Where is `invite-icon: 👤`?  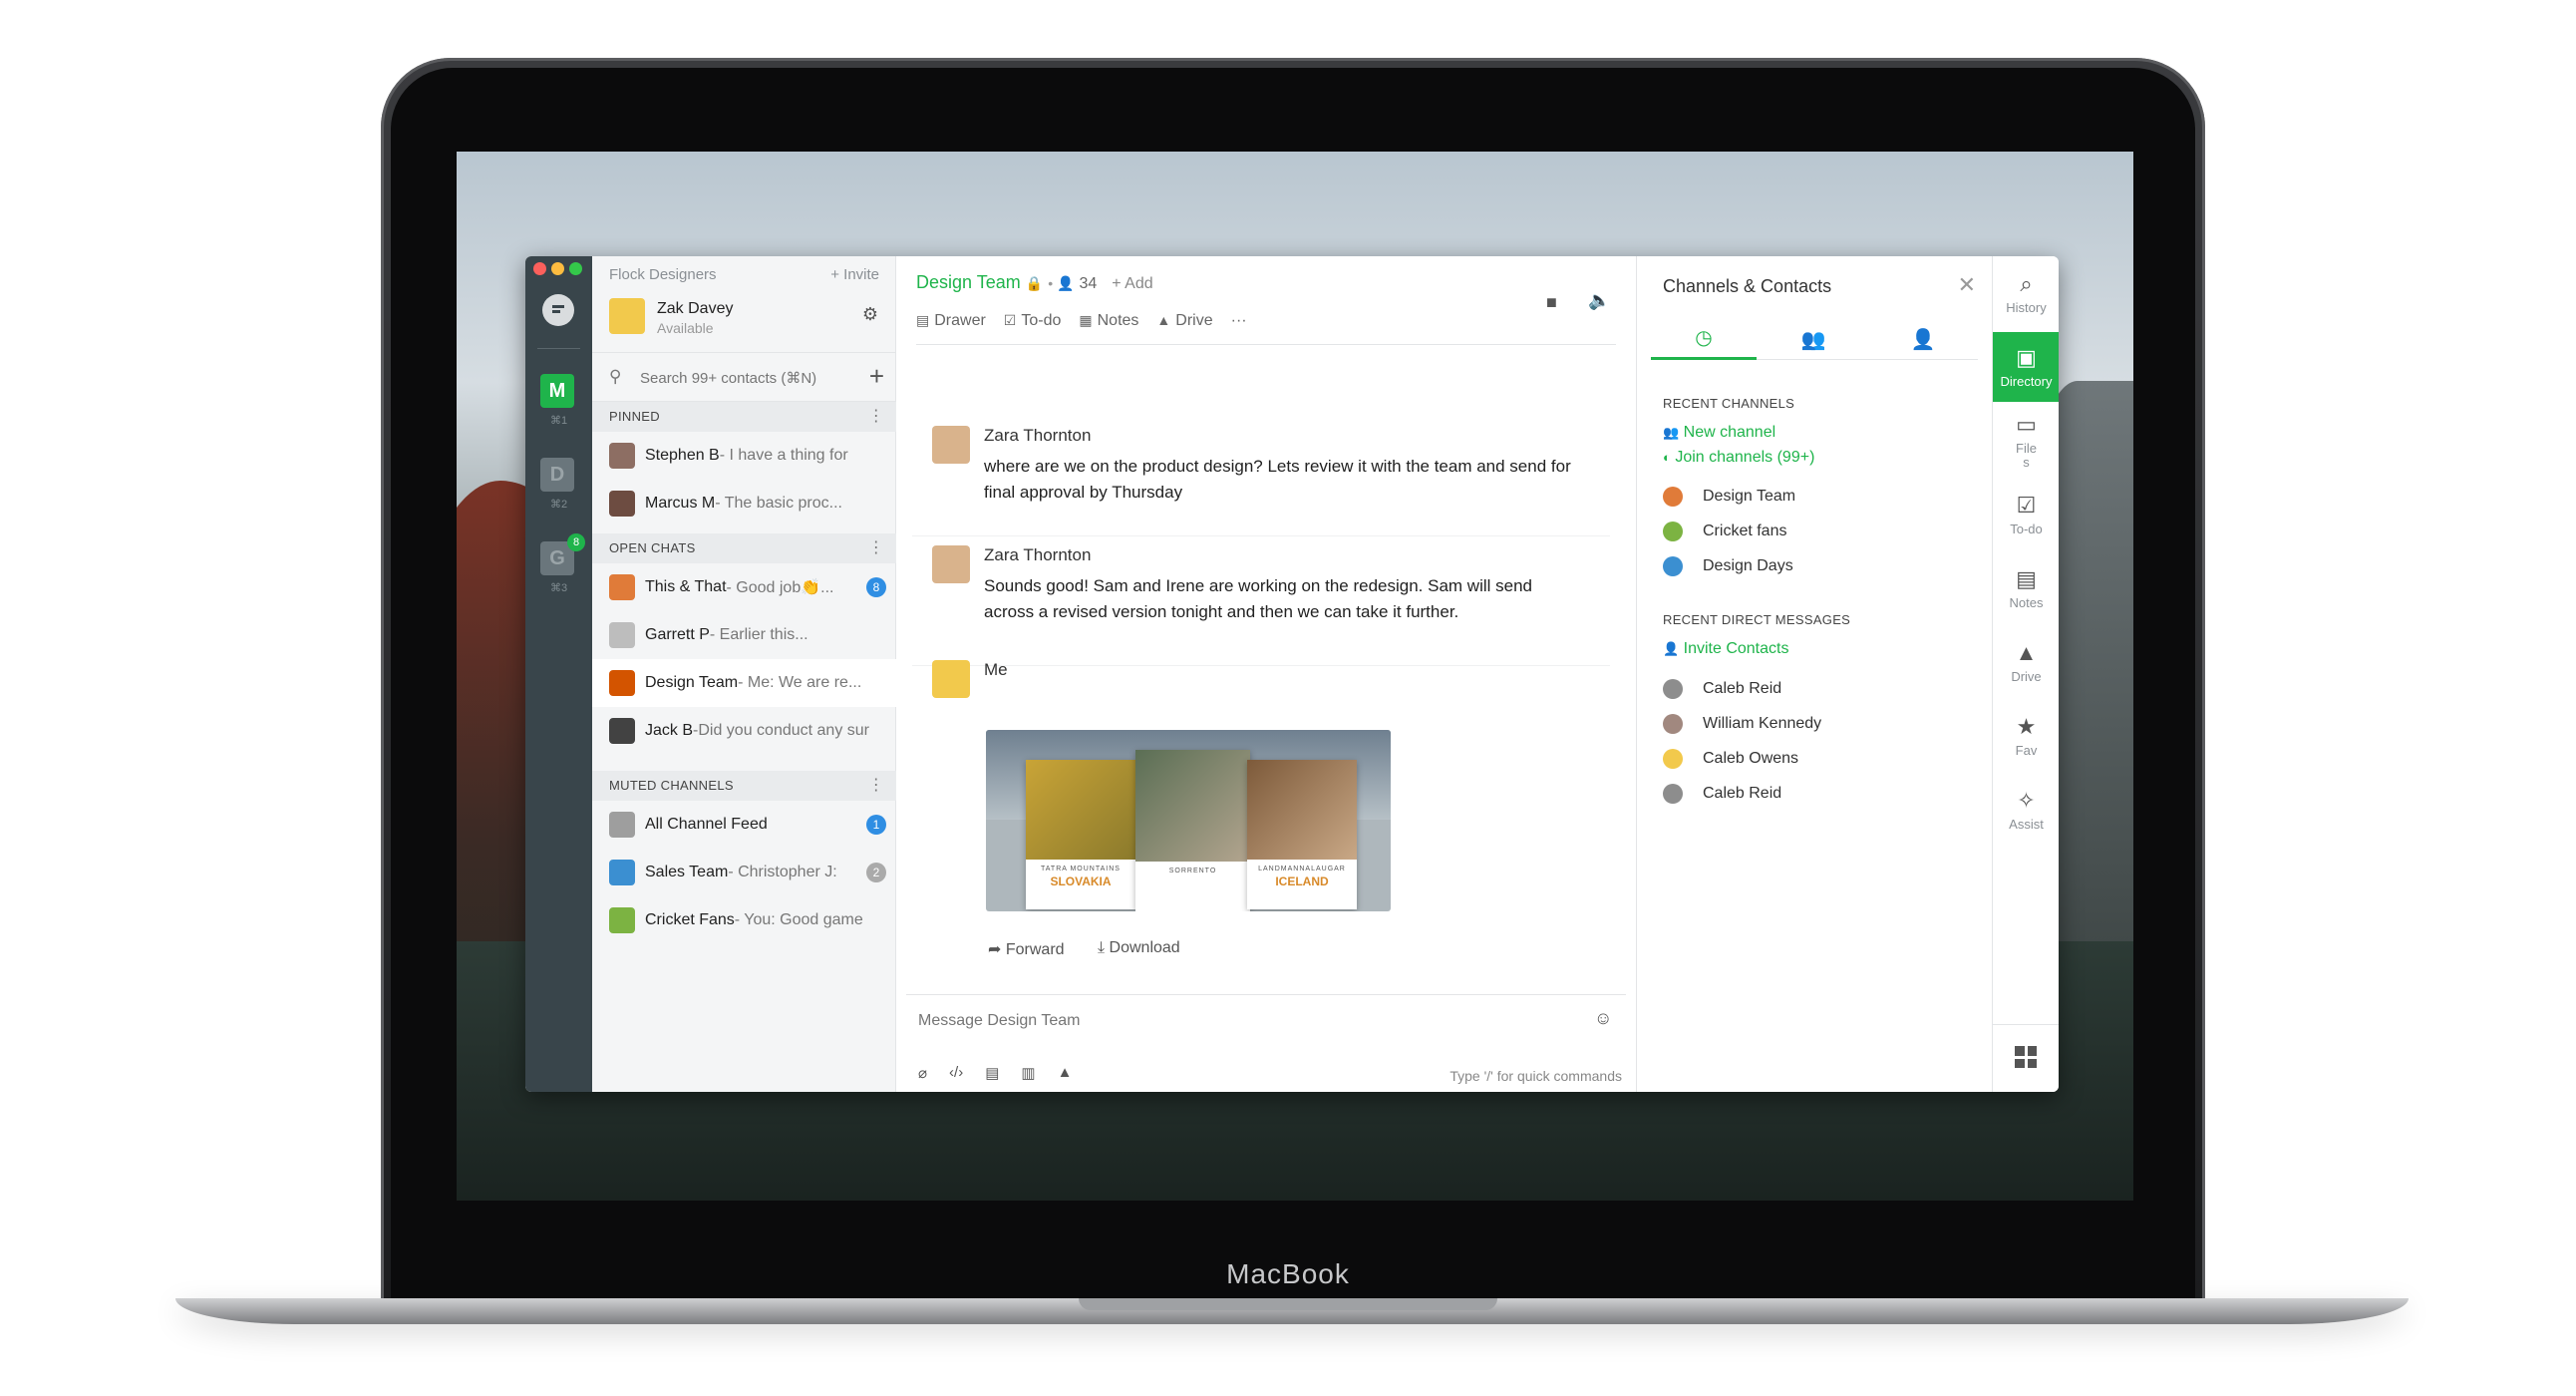 invite-icon: 👤 is located at coordinates (1671, 648).